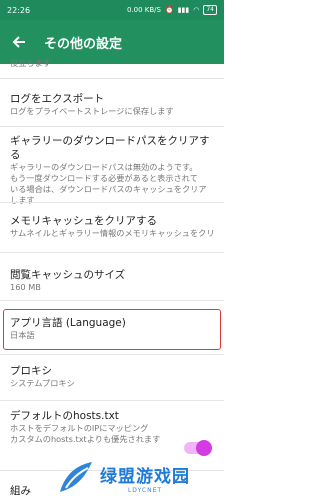 This screenshot has width=320, height=500. I want to click on status-bar: 22:26 0.00 KB/S ⏰ ▮▮▮ ◠ 74, so click(112, 10).